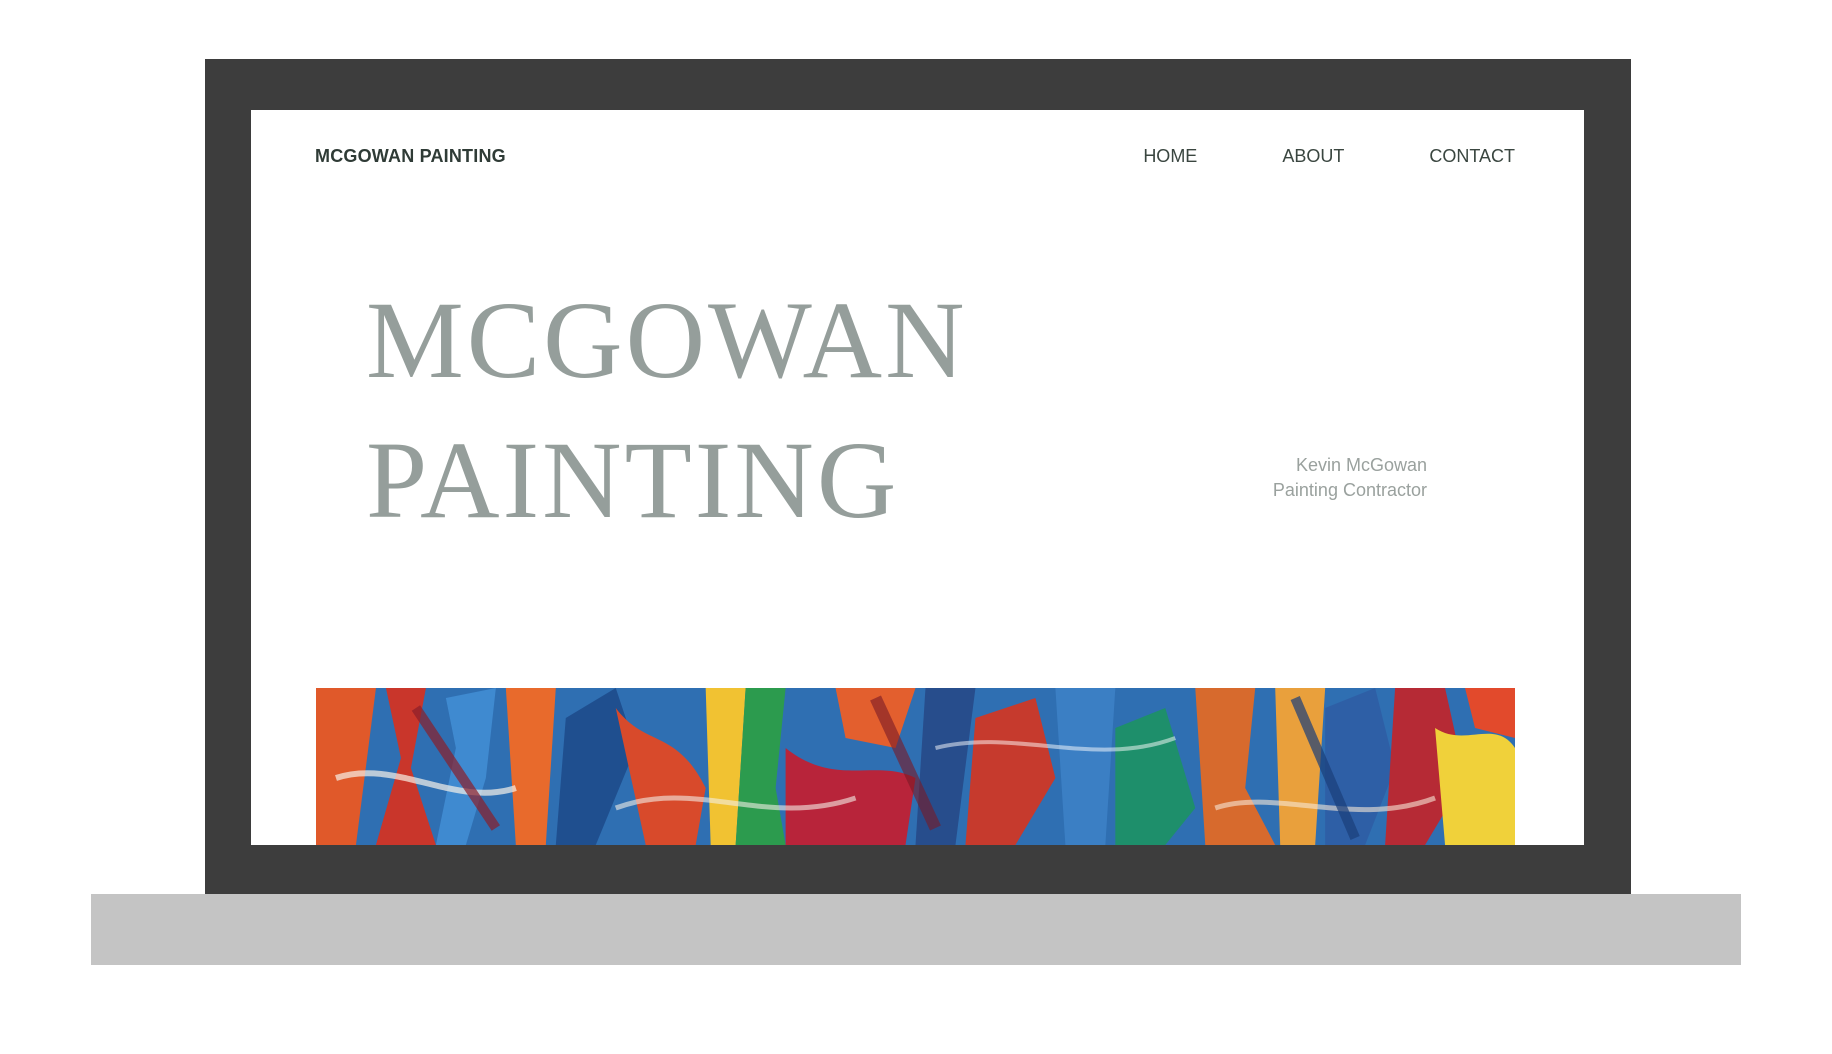 The image size is (1832, 1054). What do you see at coordinates (1313, 156) in the screenshot?
I see `nav-about-link: ABOUT` at bounding box center [1313, 156].